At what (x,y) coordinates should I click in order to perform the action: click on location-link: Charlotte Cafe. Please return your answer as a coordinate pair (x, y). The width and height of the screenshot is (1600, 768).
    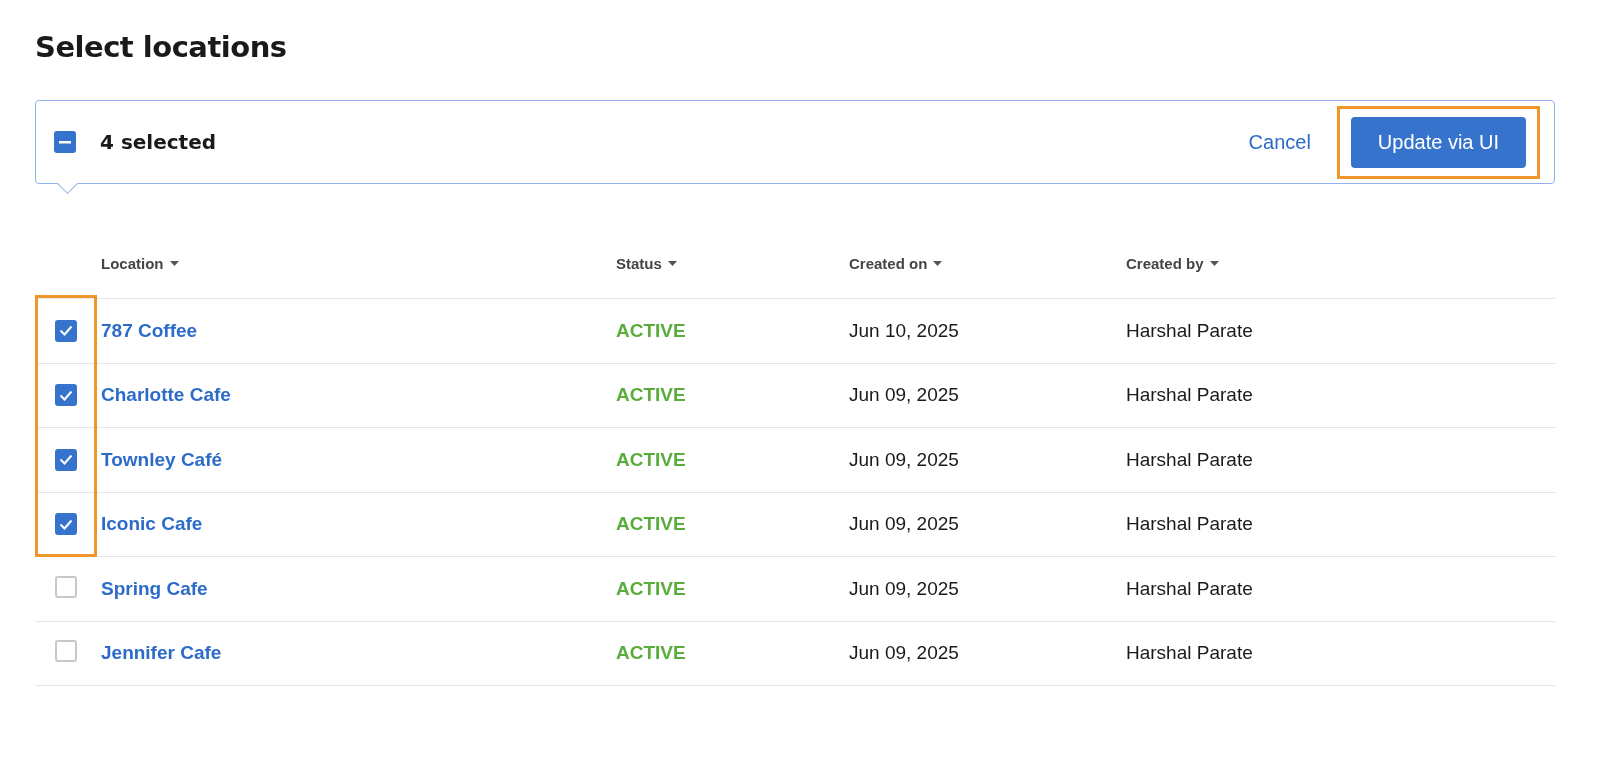
    Looking at the image, I should click on (166, 395).